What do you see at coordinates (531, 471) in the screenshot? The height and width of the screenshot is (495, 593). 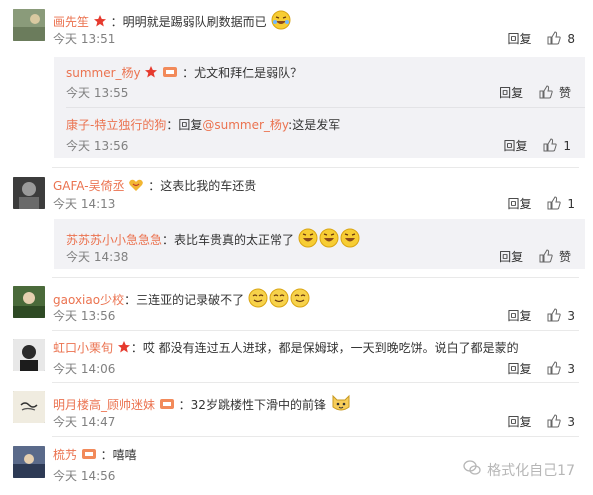 I see `watermark-text: 格式化自己17` at bounding box center [531, 471].